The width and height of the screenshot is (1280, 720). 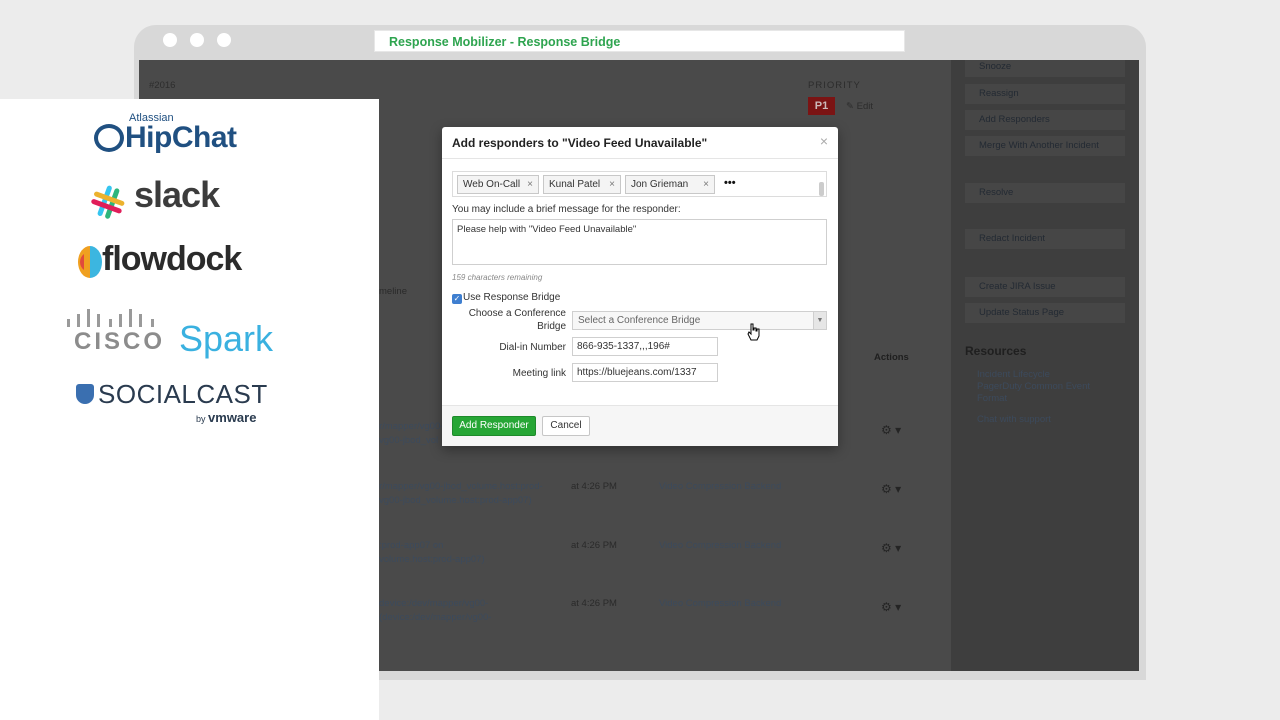 What do you see at coordinates (85, 394) in the screenshot?
I see `socialcast-shield-icon` at bounding box center [85, 394].